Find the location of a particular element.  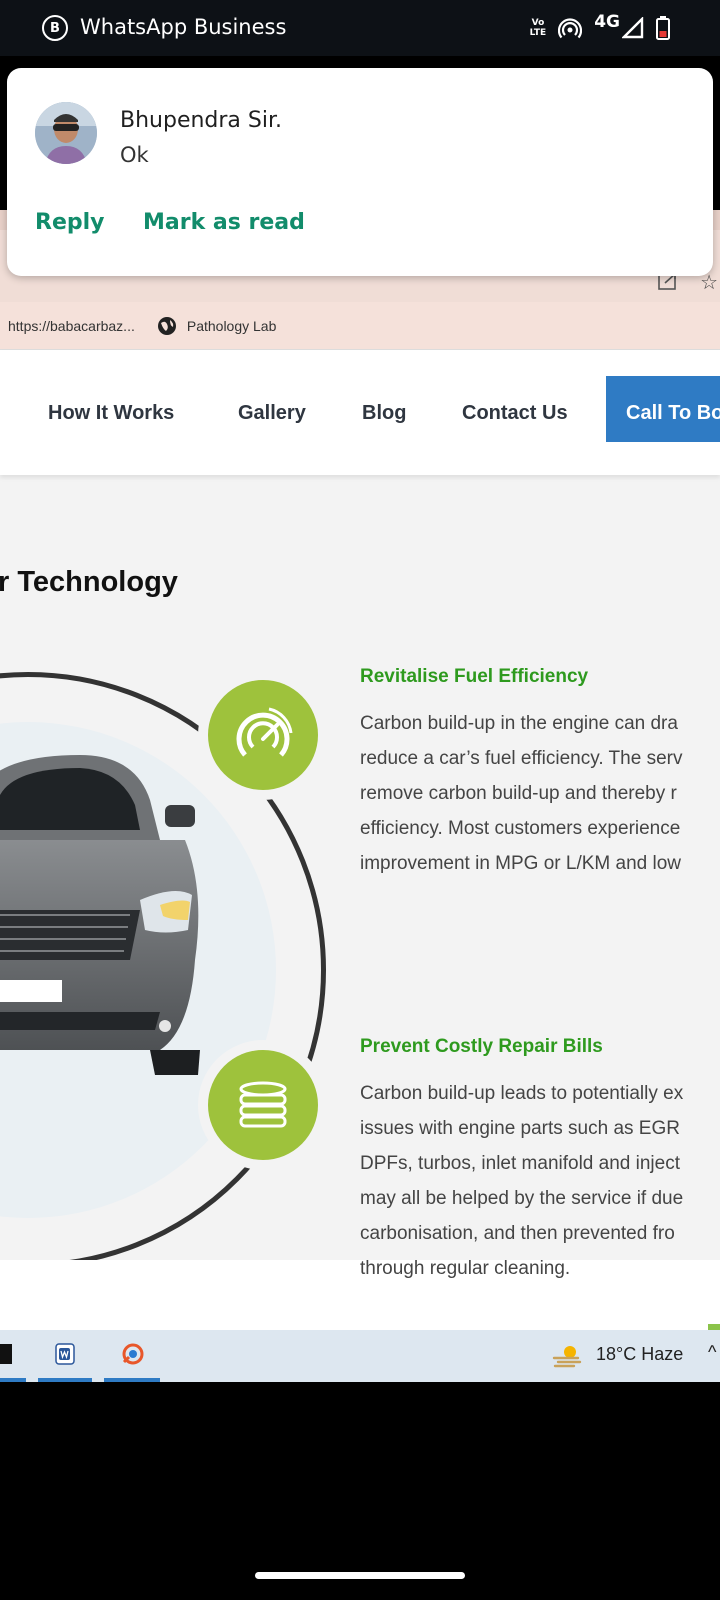

car-image is located at coordinates (100, 915).